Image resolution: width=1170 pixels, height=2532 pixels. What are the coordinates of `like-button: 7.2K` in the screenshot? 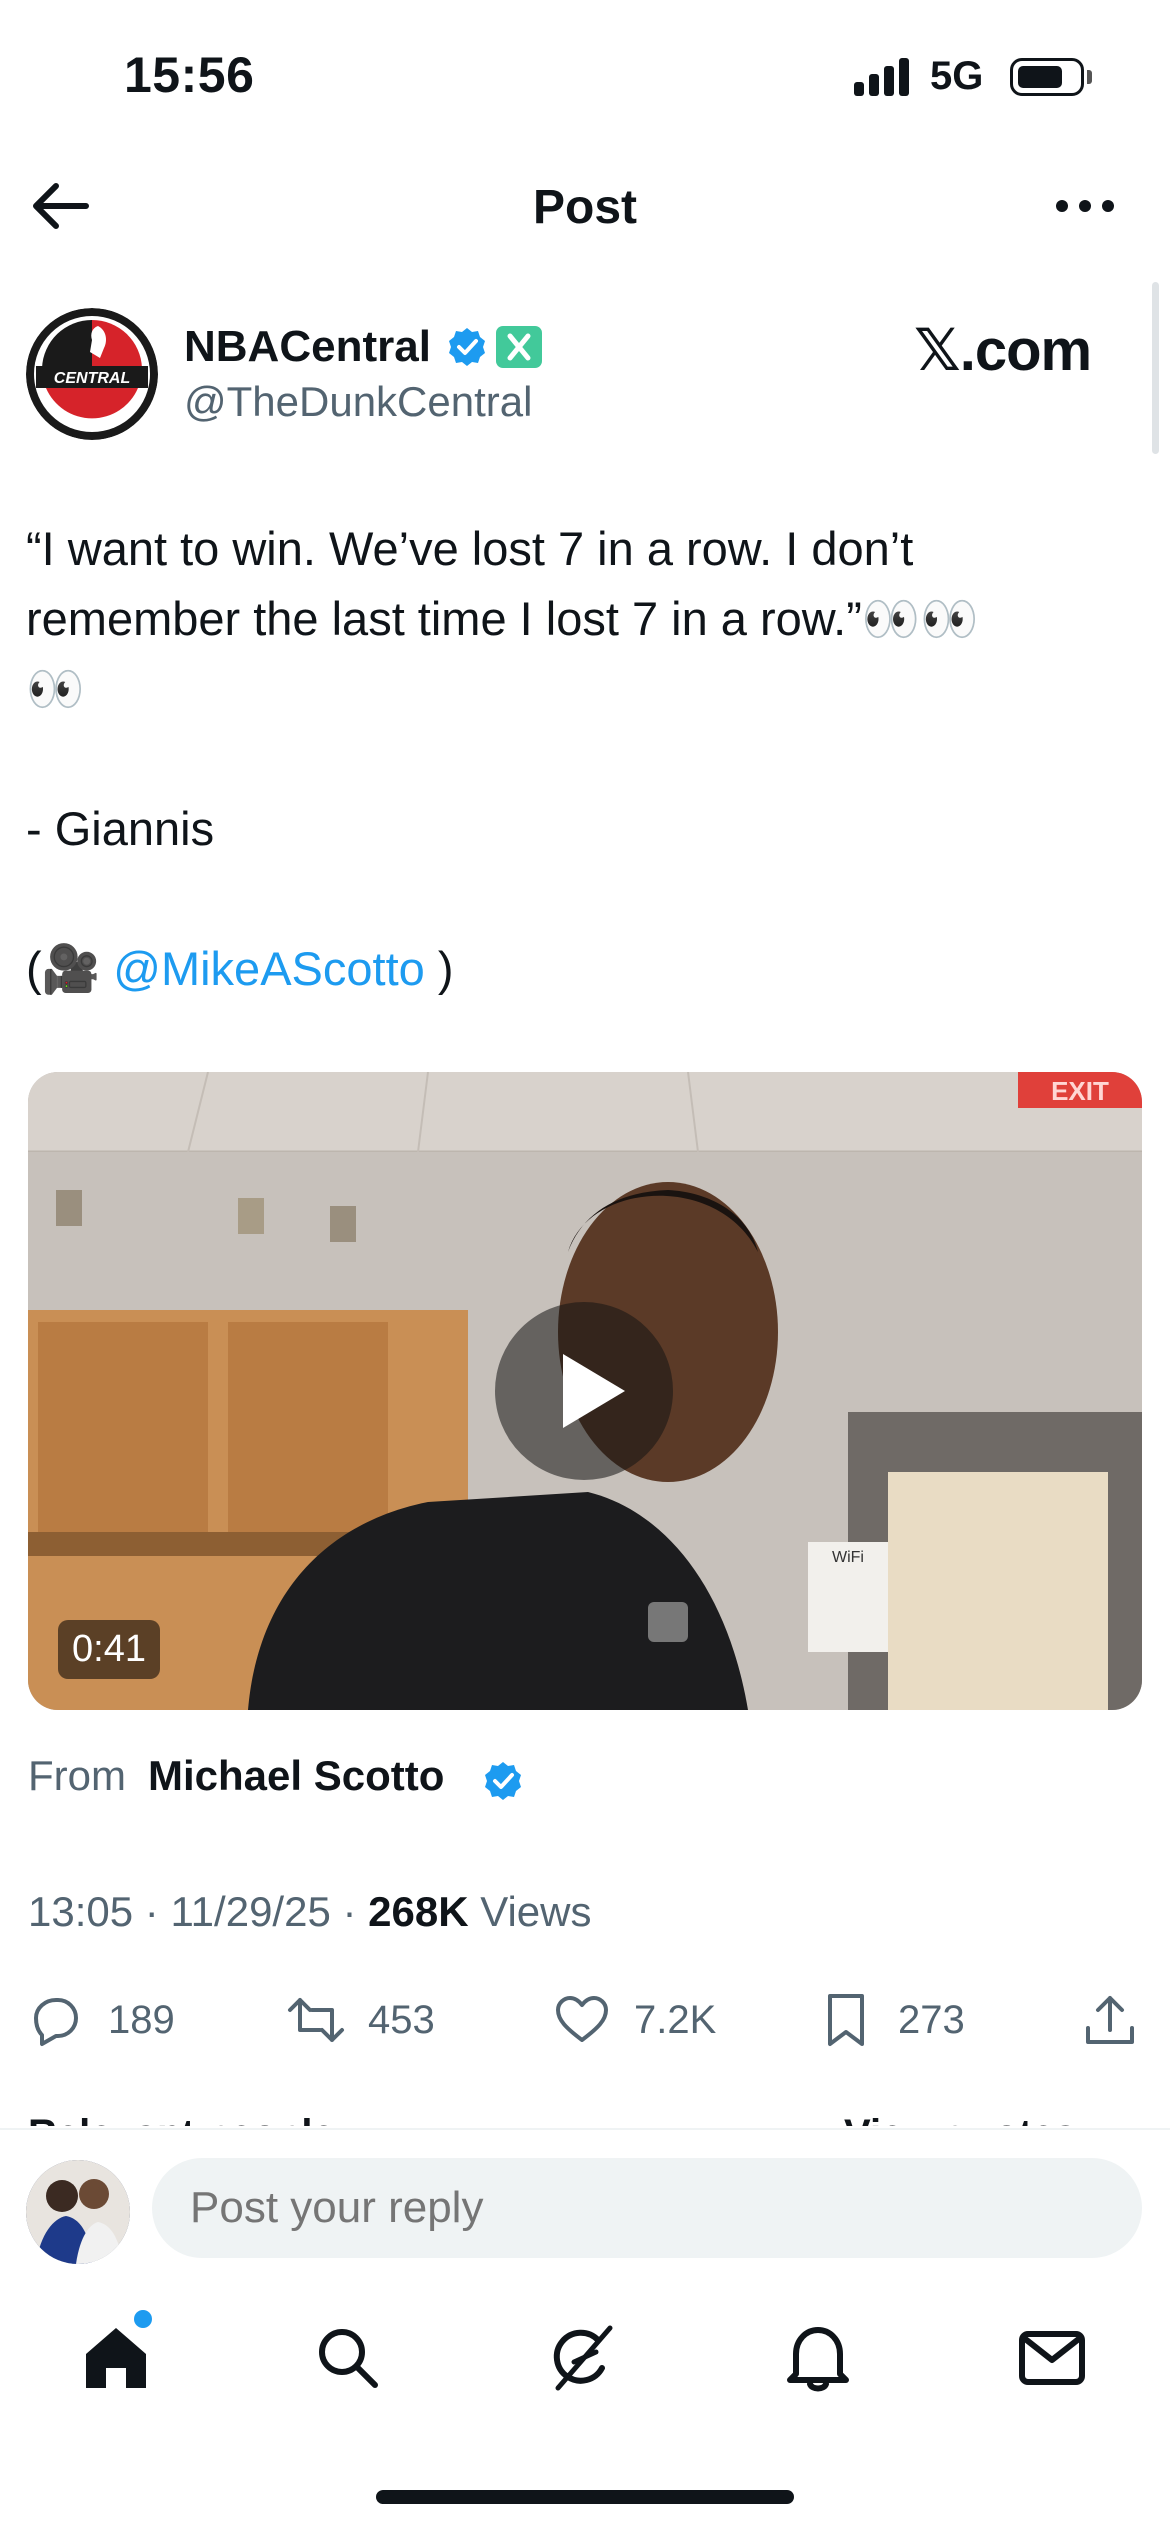 It's located at (634, 2020).